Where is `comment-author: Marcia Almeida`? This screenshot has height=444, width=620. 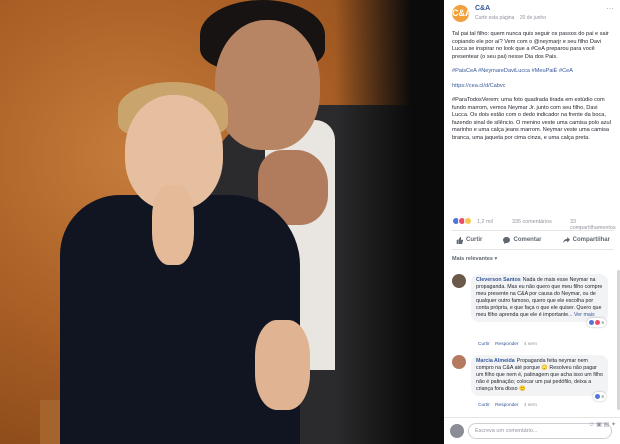 comment-author: Marcia Almeida is located at coordinates (495, 361).